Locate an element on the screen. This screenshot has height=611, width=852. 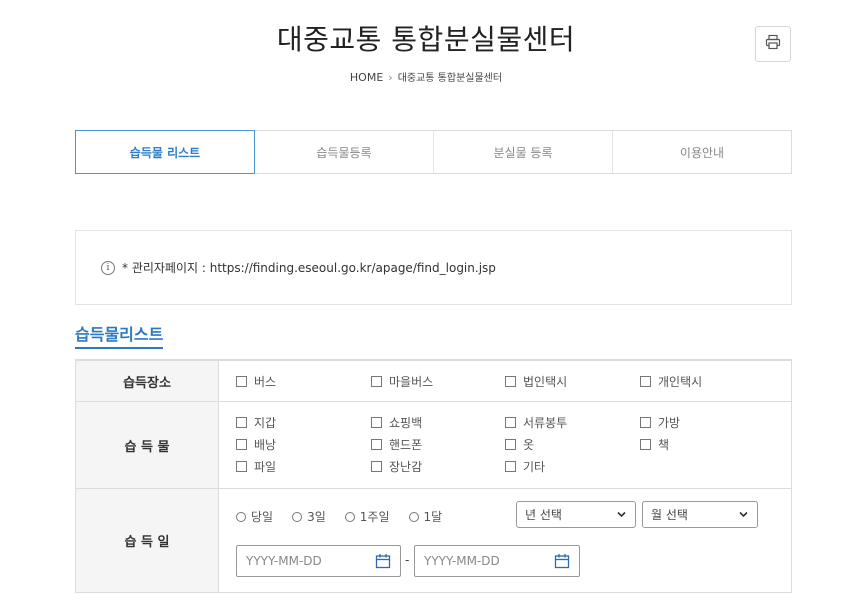
radio-1month: 1달 is located at coordinates (425, 516).